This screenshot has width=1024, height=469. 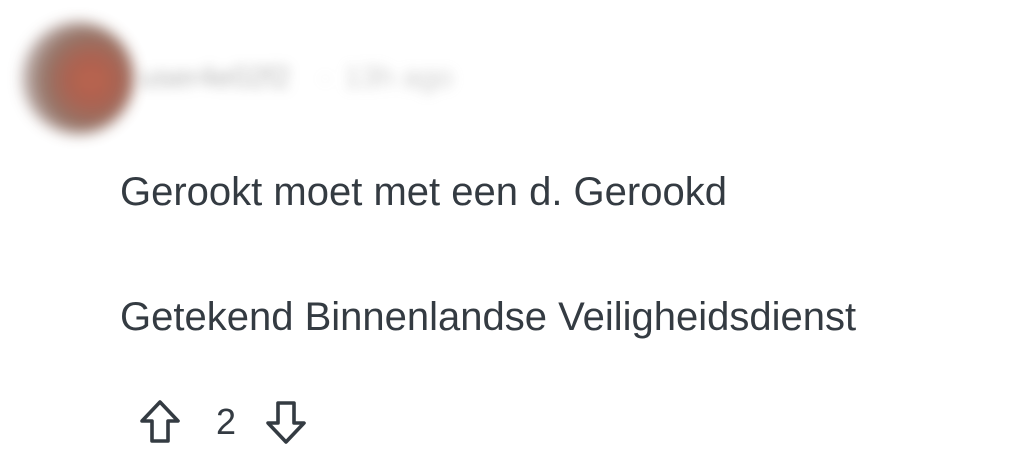 What do you see at coordinates (215, 78) in the screenshot?
I see `username: user4e02f2` at bounding box center [215, 78].